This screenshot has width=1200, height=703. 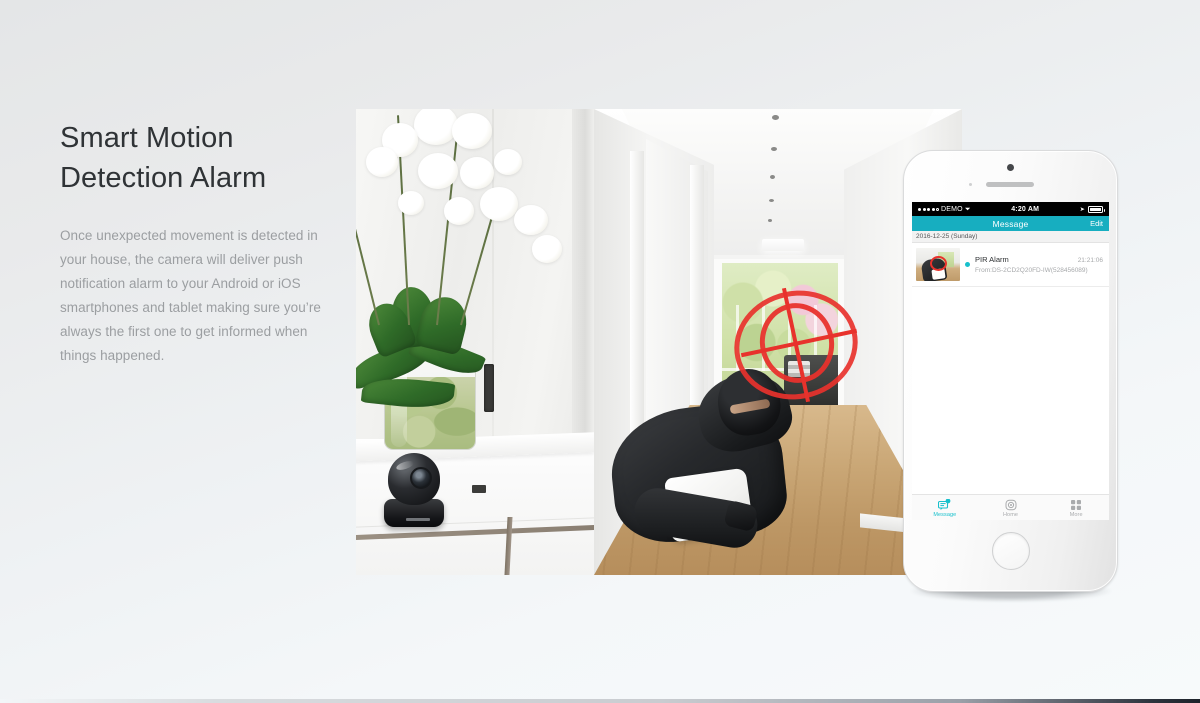 What do you see at coordinates (1096, 223) in the screenshot?
I see `edit-button: Edit` at bounding box center [1096, 223].